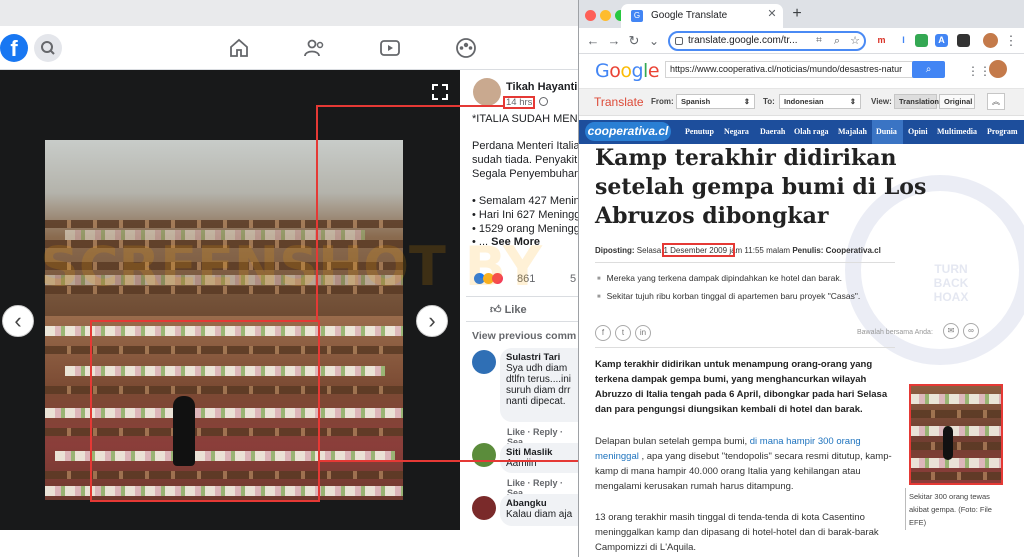 This screenshot has height=557, width=1024. I want to click on next-photo-button: ›, so click(432, 321).